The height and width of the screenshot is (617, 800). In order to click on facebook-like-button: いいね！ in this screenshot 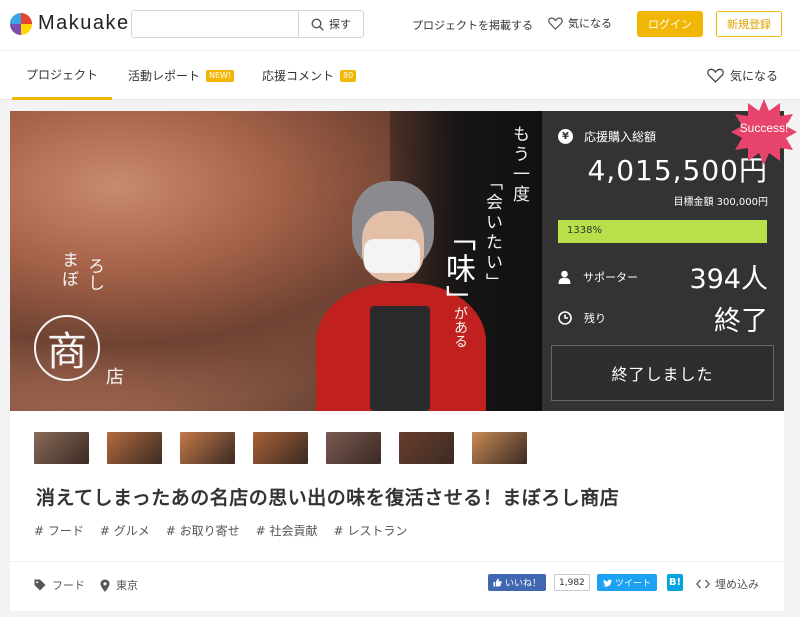, I will do `click(517, 582)`.